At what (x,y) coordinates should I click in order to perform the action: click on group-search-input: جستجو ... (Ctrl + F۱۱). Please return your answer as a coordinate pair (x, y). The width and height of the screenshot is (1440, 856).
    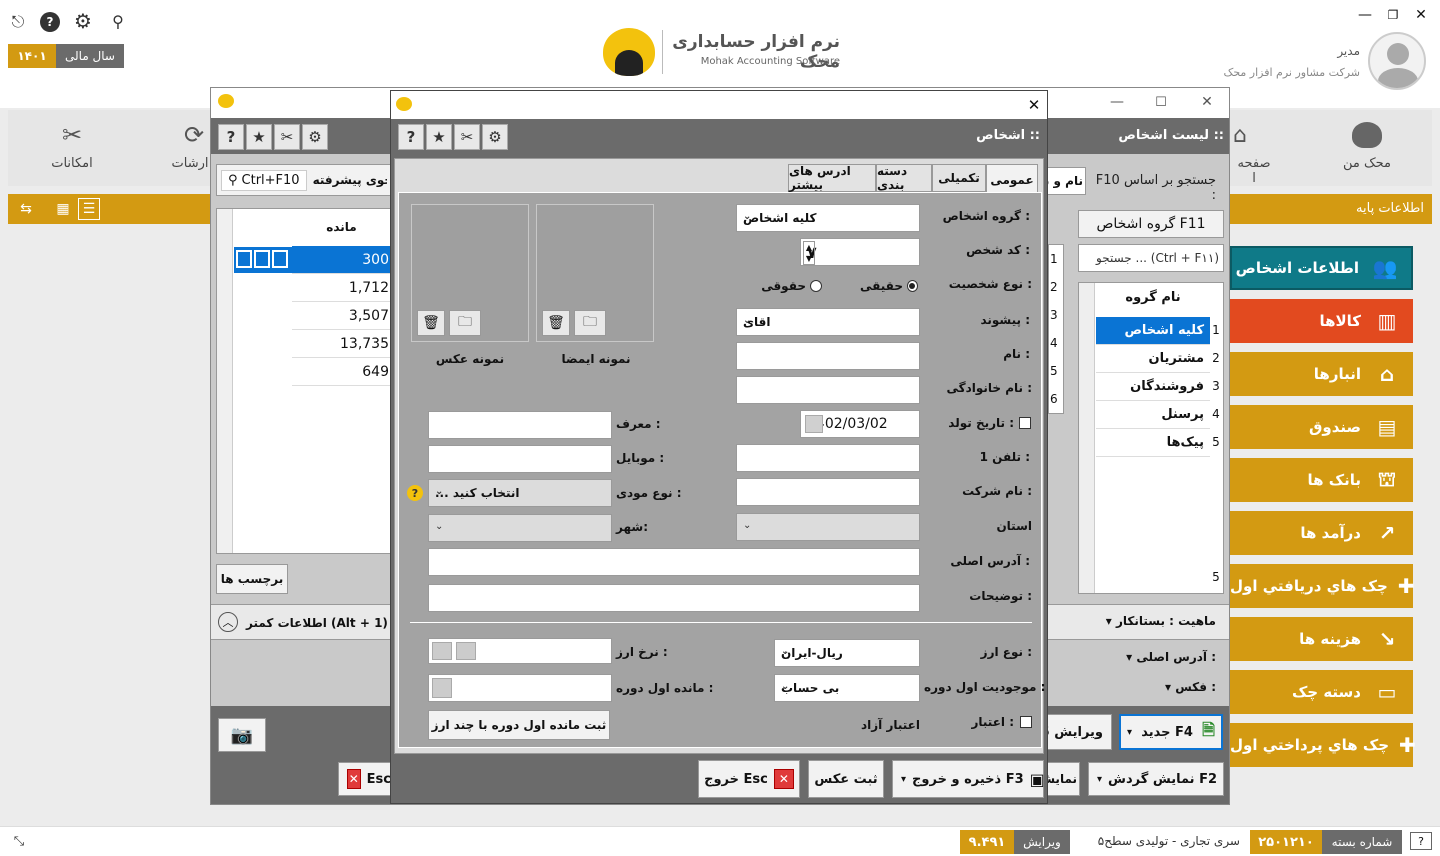
    Looking at the image, I should click on (1151, 258).